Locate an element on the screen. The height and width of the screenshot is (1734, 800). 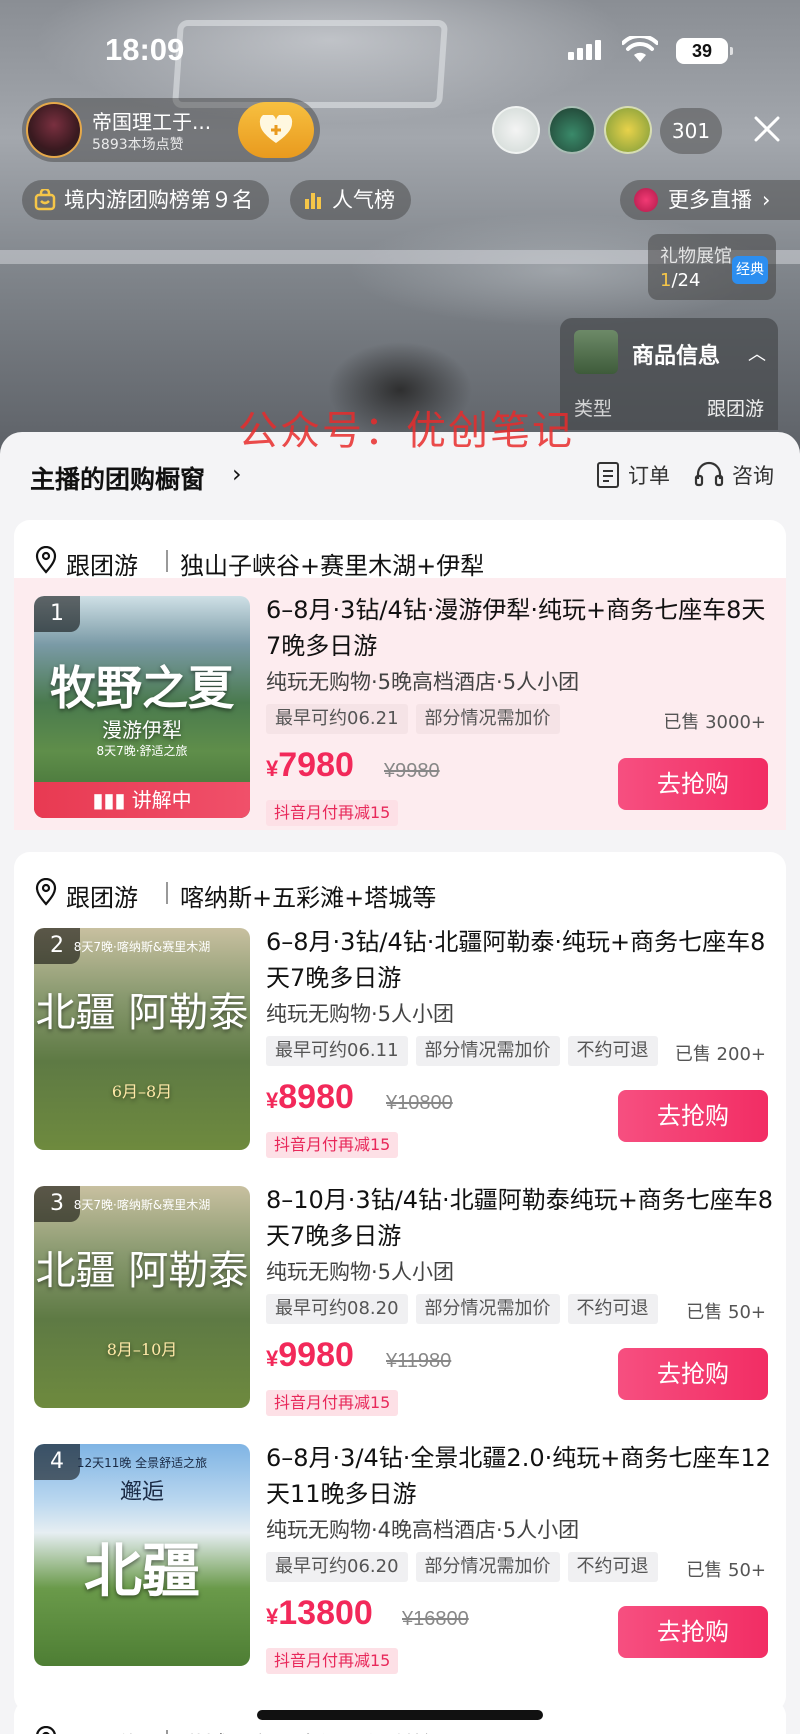
explaining-label: 讲解中 is located at coordinates (161, 800).